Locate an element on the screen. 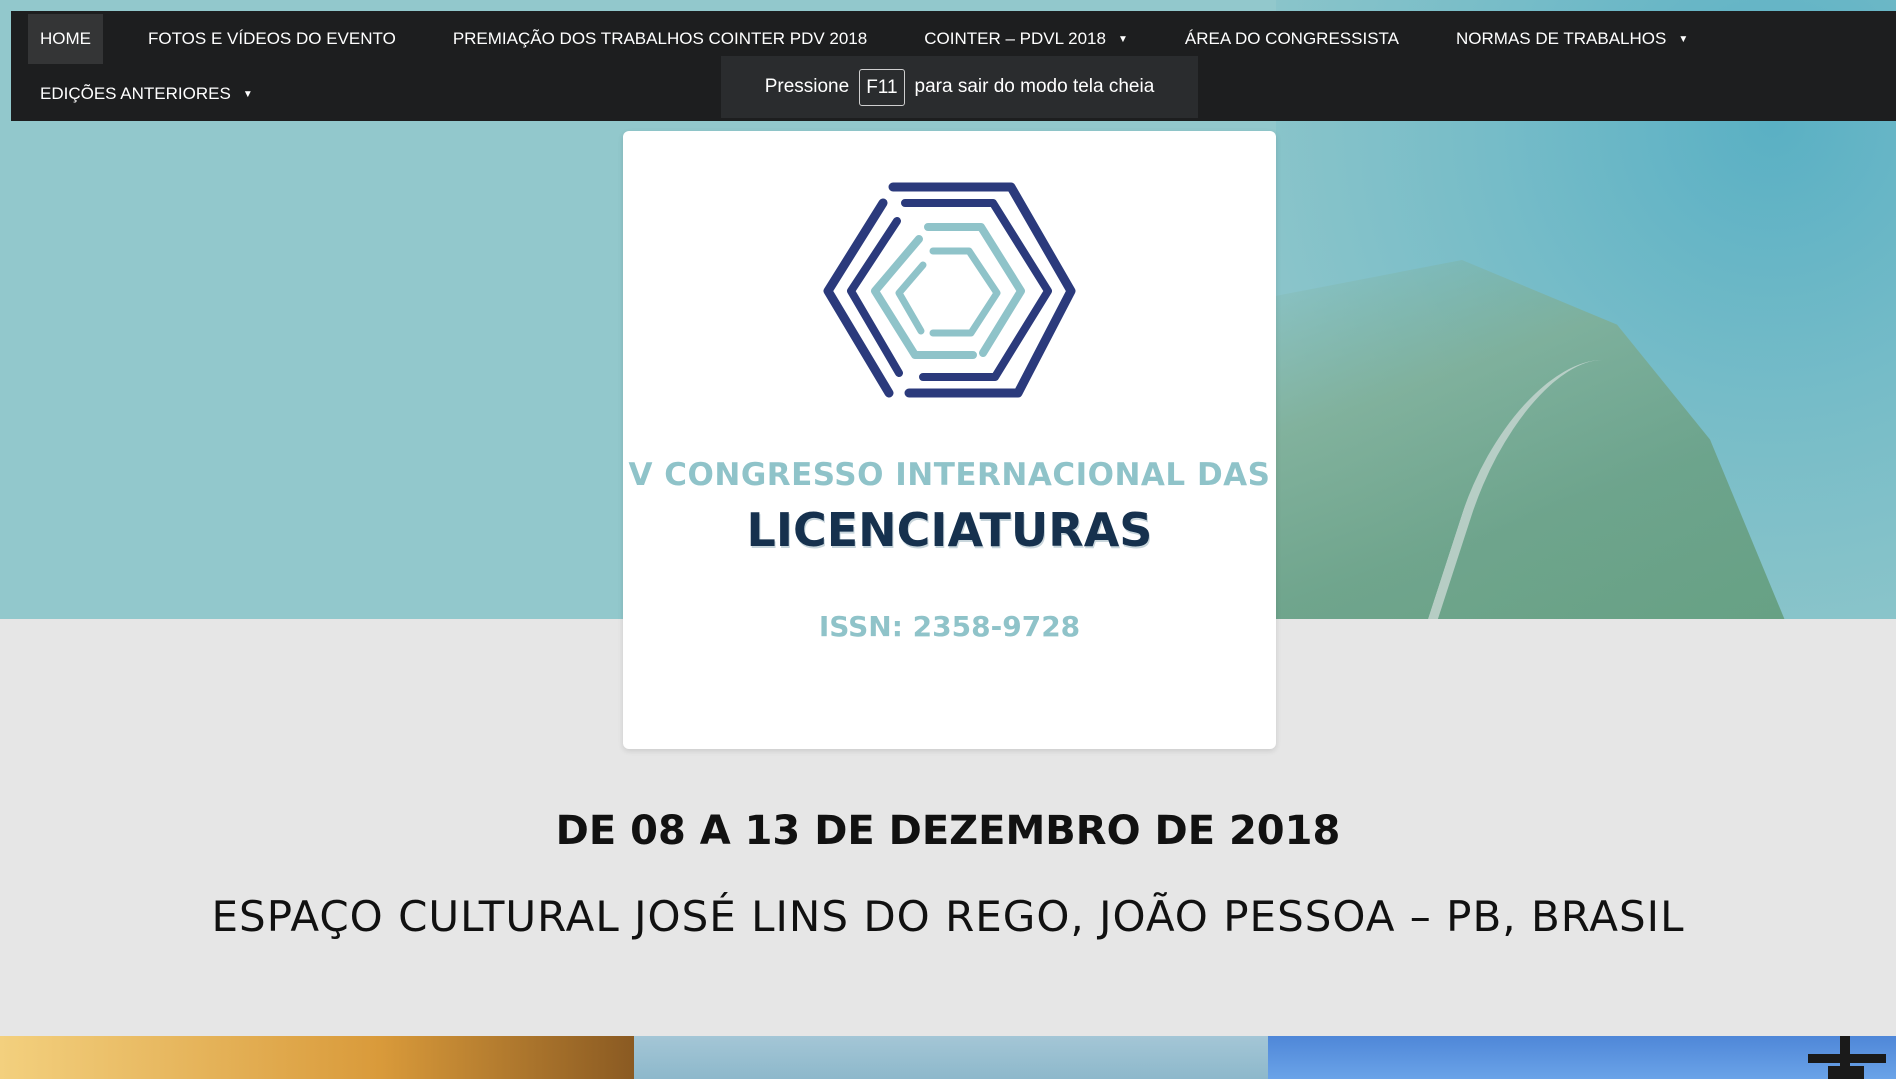  nav-item-home: HOME is located at coordinates (65, 39).